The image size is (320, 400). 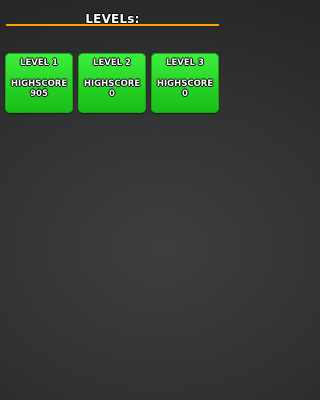 What do you see at coordinates (112, 63) in the screenshot?
I see `level-name: LEVEL 2` at bounding box center [112, 63].